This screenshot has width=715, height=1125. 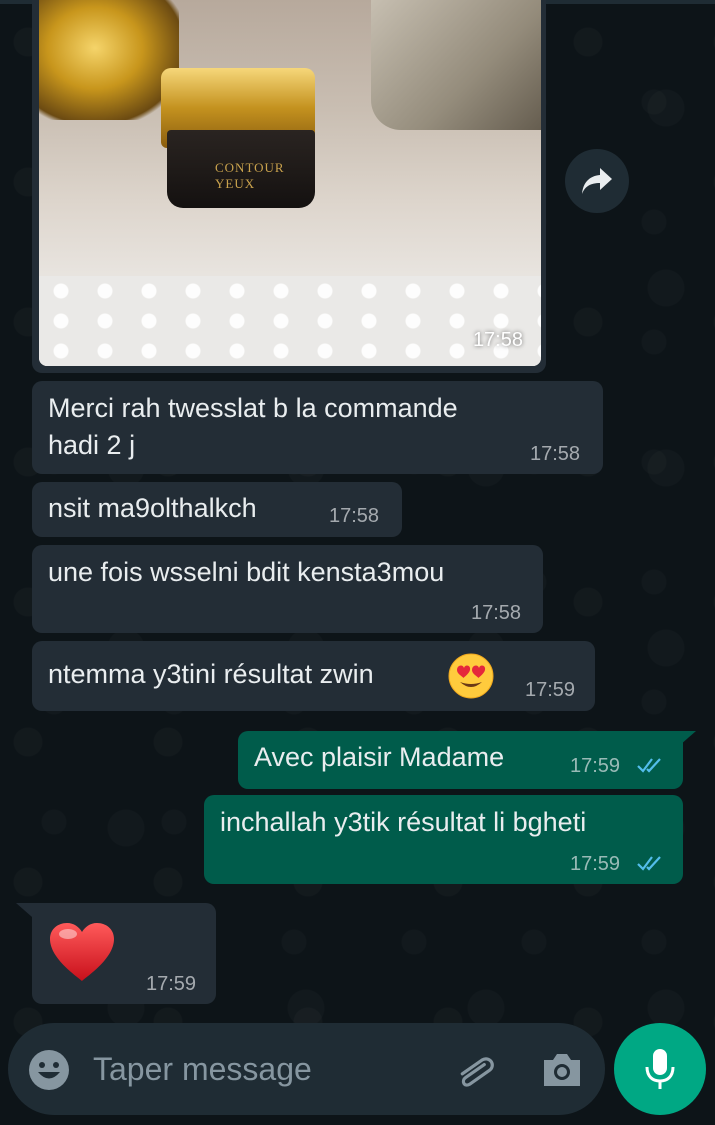 What do you see at coordinates (562, 1070) in the screenshot?
I see `camera-icon` at bounding box center [562, 1070].